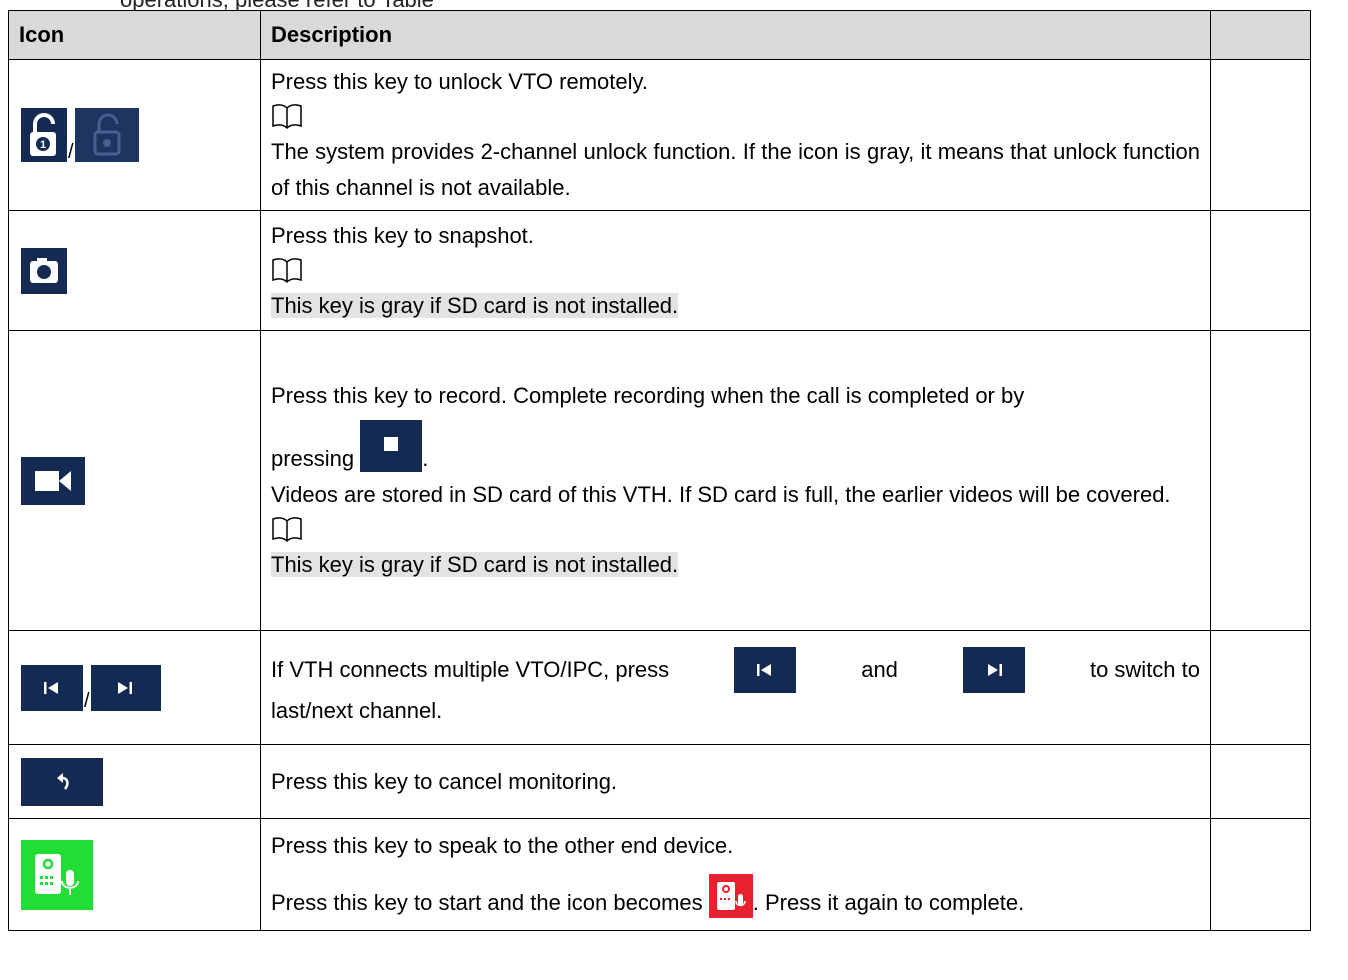 The image size is (1348, 980). I want to click on unlock-gray-icon, so click(106, 135).